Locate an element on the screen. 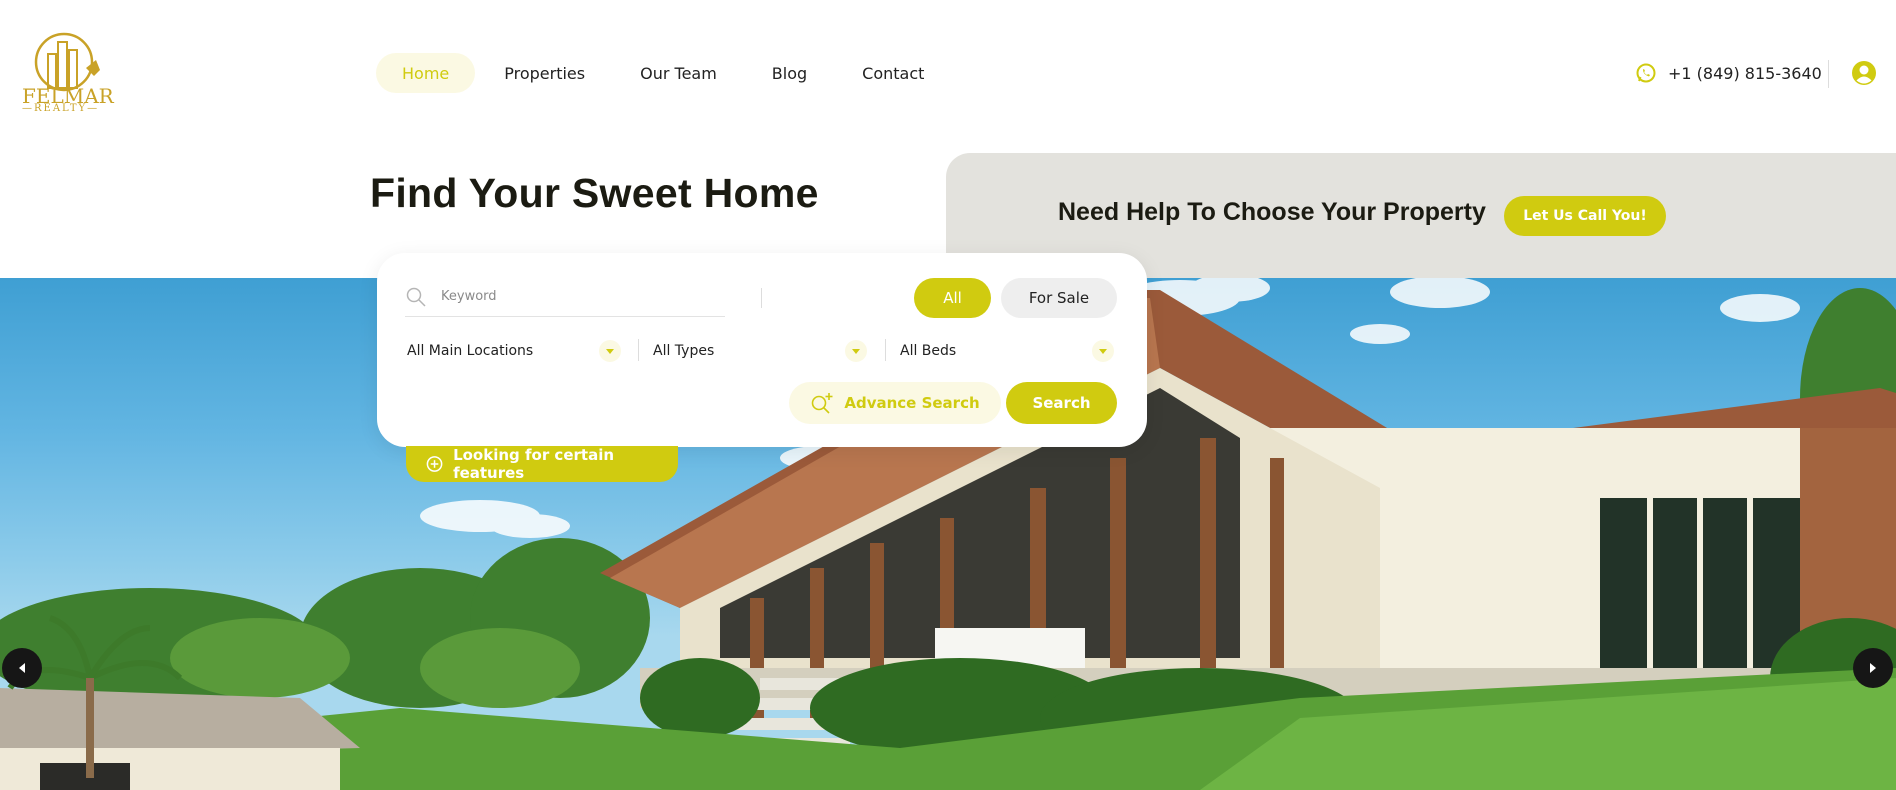  location-select: All Main Locations is located at coordinates (514, 351).